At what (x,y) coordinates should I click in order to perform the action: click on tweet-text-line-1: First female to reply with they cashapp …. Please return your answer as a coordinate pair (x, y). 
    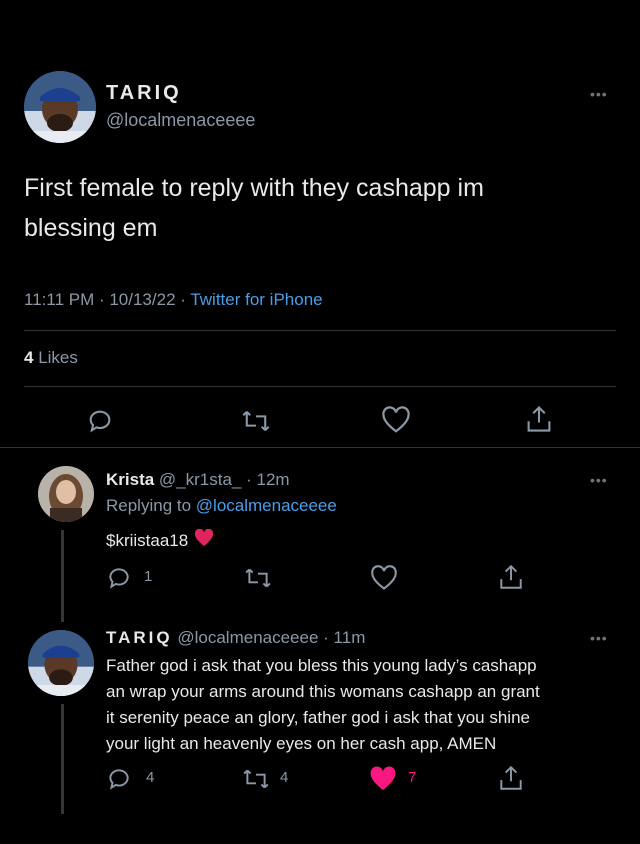
    Looking at the image, I should click on (254, 188).